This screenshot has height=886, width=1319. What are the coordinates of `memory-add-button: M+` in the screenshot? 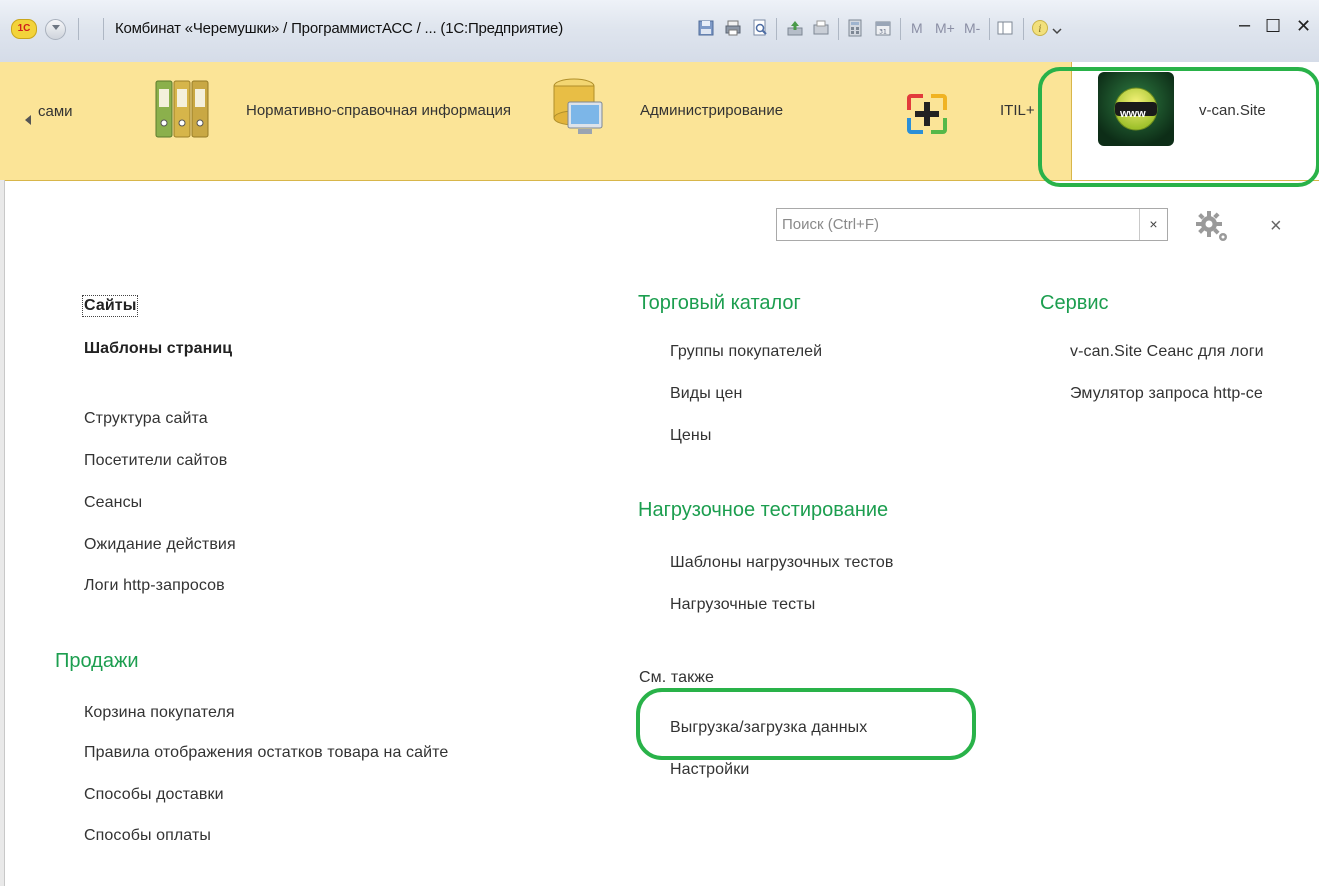 It's located at (945, 28).